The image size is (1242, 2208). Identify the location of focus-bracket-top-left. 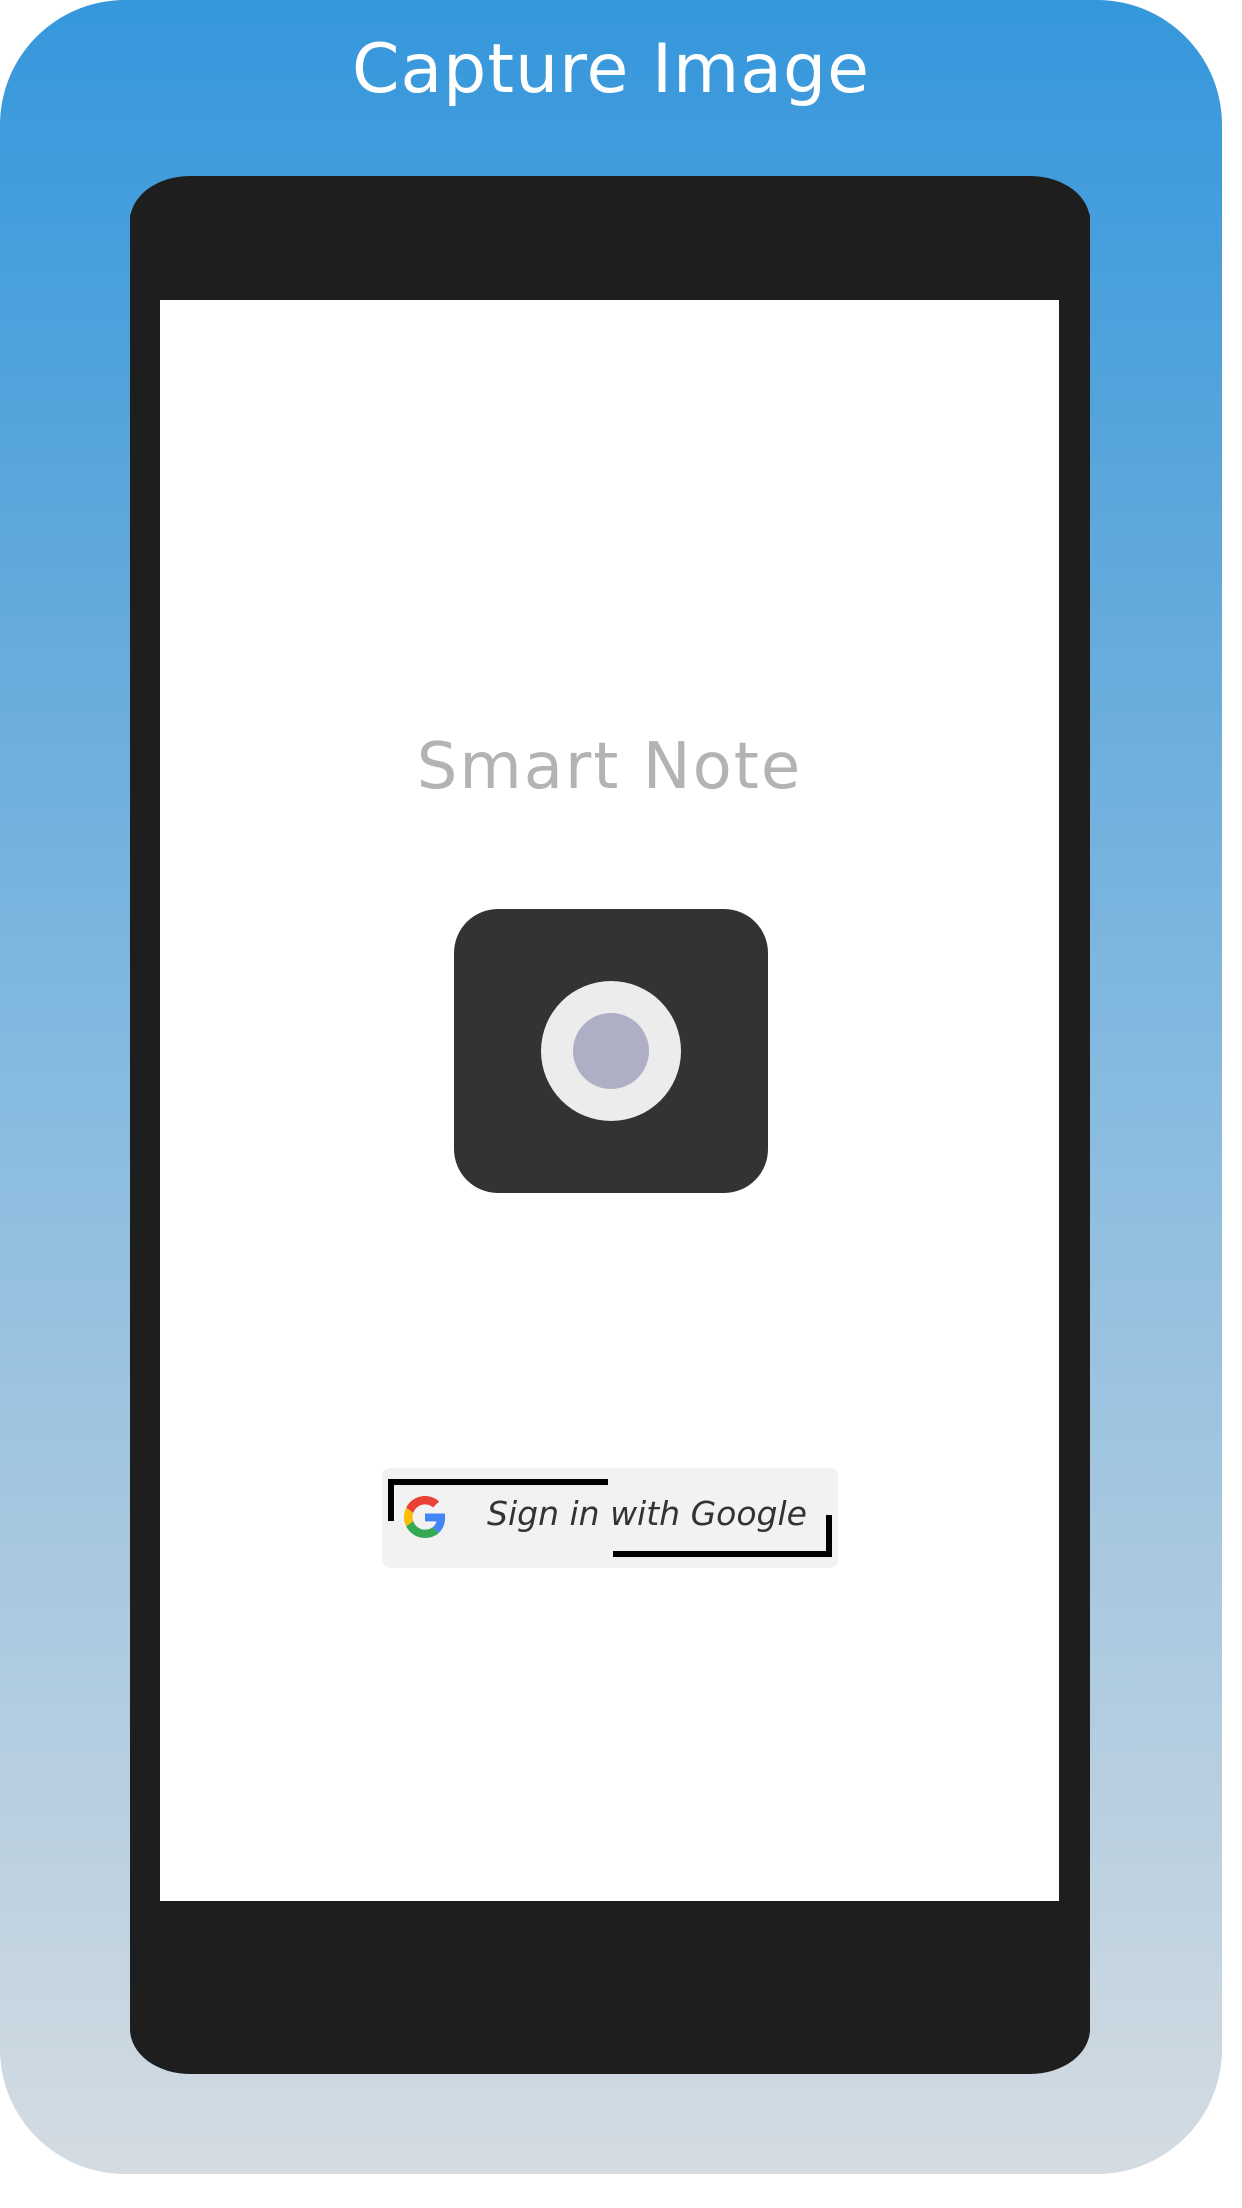
(498, 1482).